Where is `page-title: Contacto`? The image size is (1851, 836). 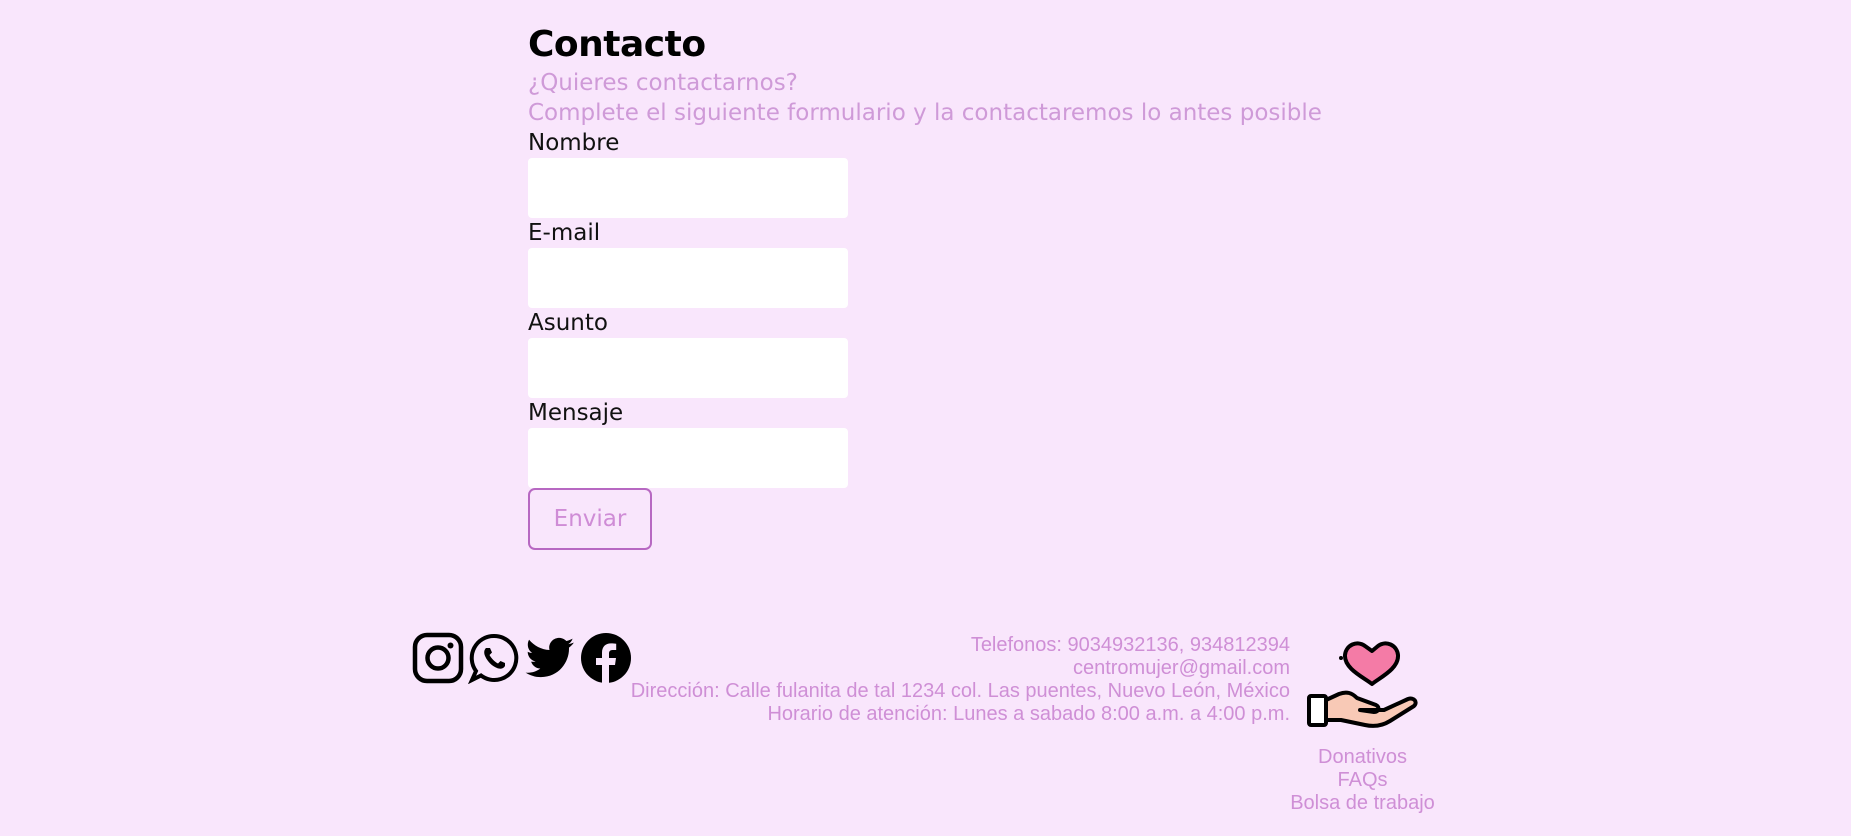
page-title: Contacto is located at coordinates (617, 44).